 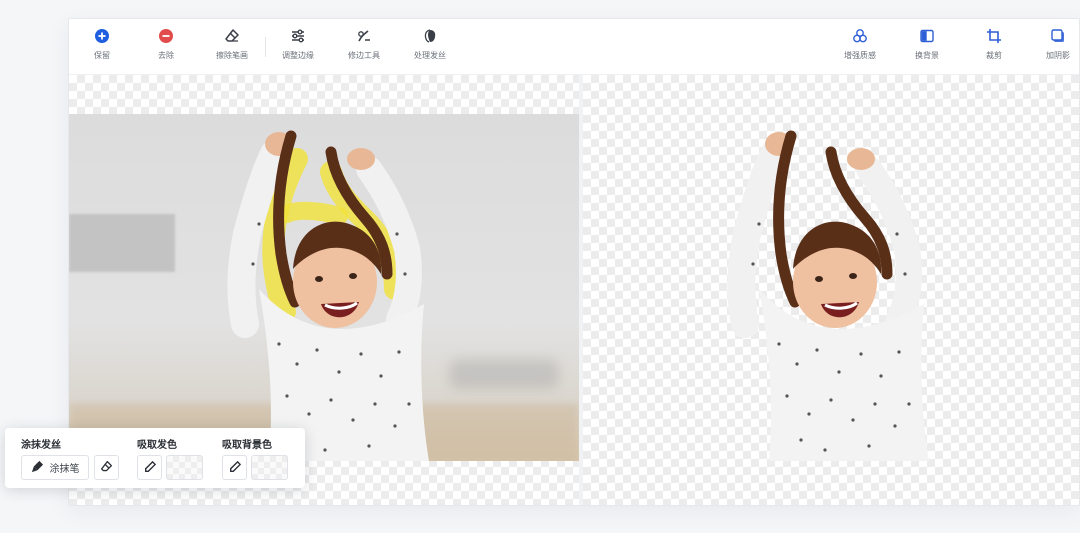 I want to click on subject-figure, so click(x=328, y=295).